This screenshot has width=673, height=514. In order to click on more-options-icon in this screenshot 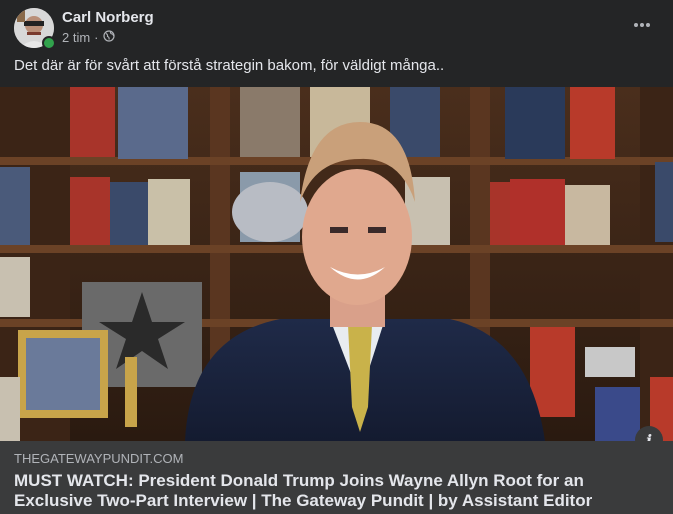, I will do `click(642, 25)`.